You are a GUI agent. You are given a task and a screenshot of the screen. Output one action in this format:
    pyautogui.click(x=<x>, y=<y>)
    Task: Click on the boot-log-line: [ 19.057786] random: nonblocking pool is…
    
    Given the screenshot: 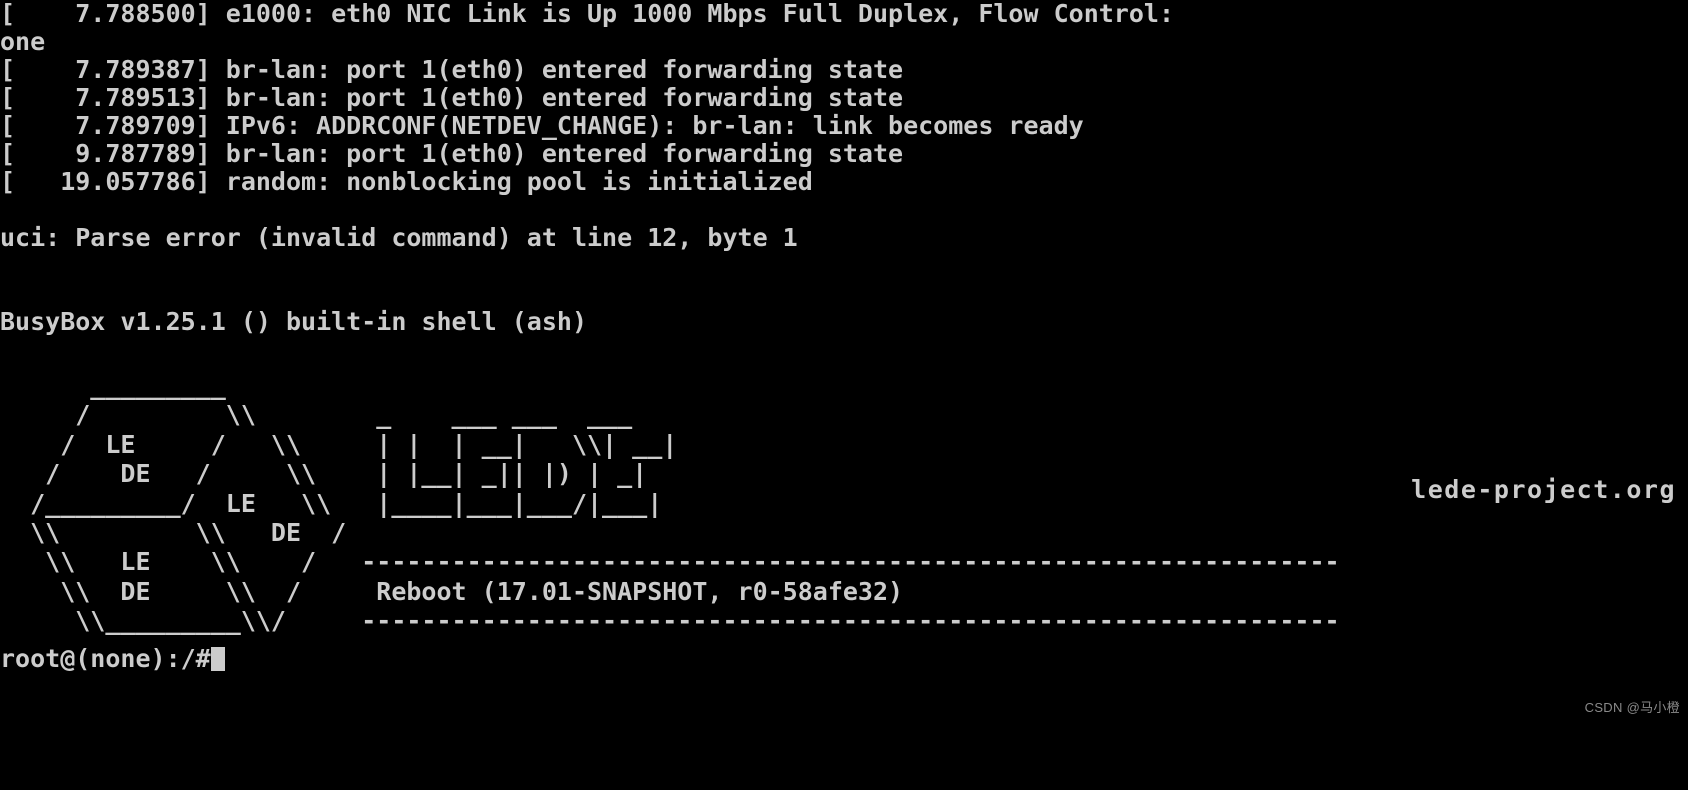 What is the action you would take?
    pyautogui.click(x=406, y=181)
    